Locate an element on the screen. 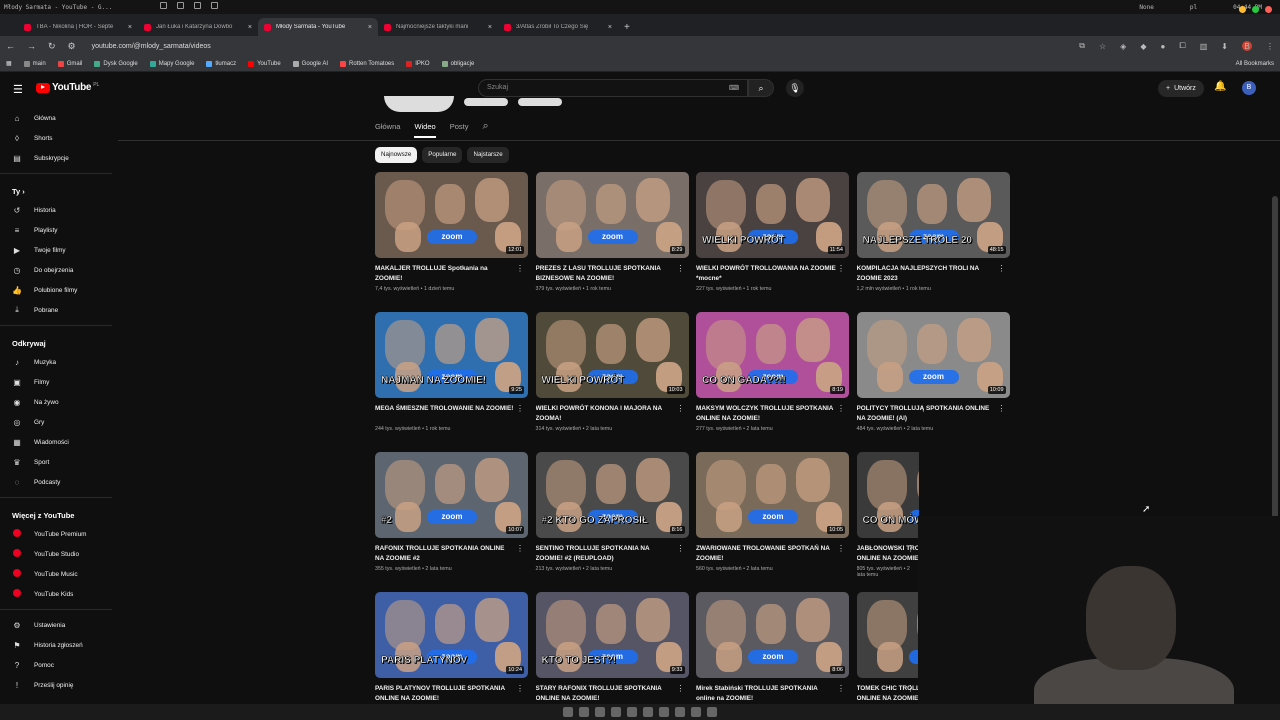 The height and width of the screenshot is (720, 1280). bookmark-item: Google AI is located at coordinates (310, 63).